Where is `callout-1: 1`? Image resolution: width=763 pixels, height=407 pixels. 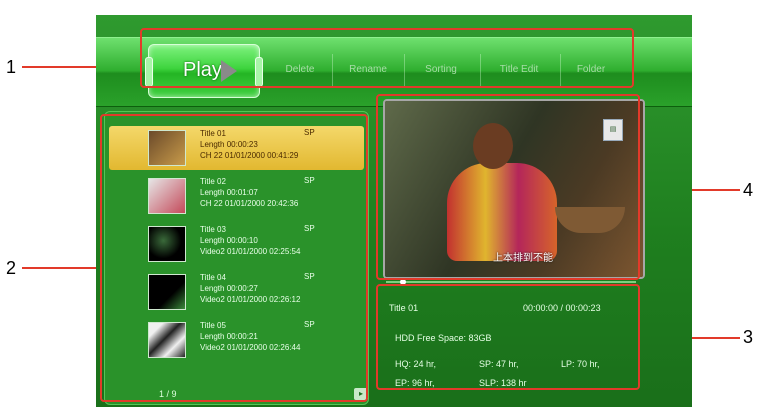 callout-1: 1 is located at coordinates (11, 67).